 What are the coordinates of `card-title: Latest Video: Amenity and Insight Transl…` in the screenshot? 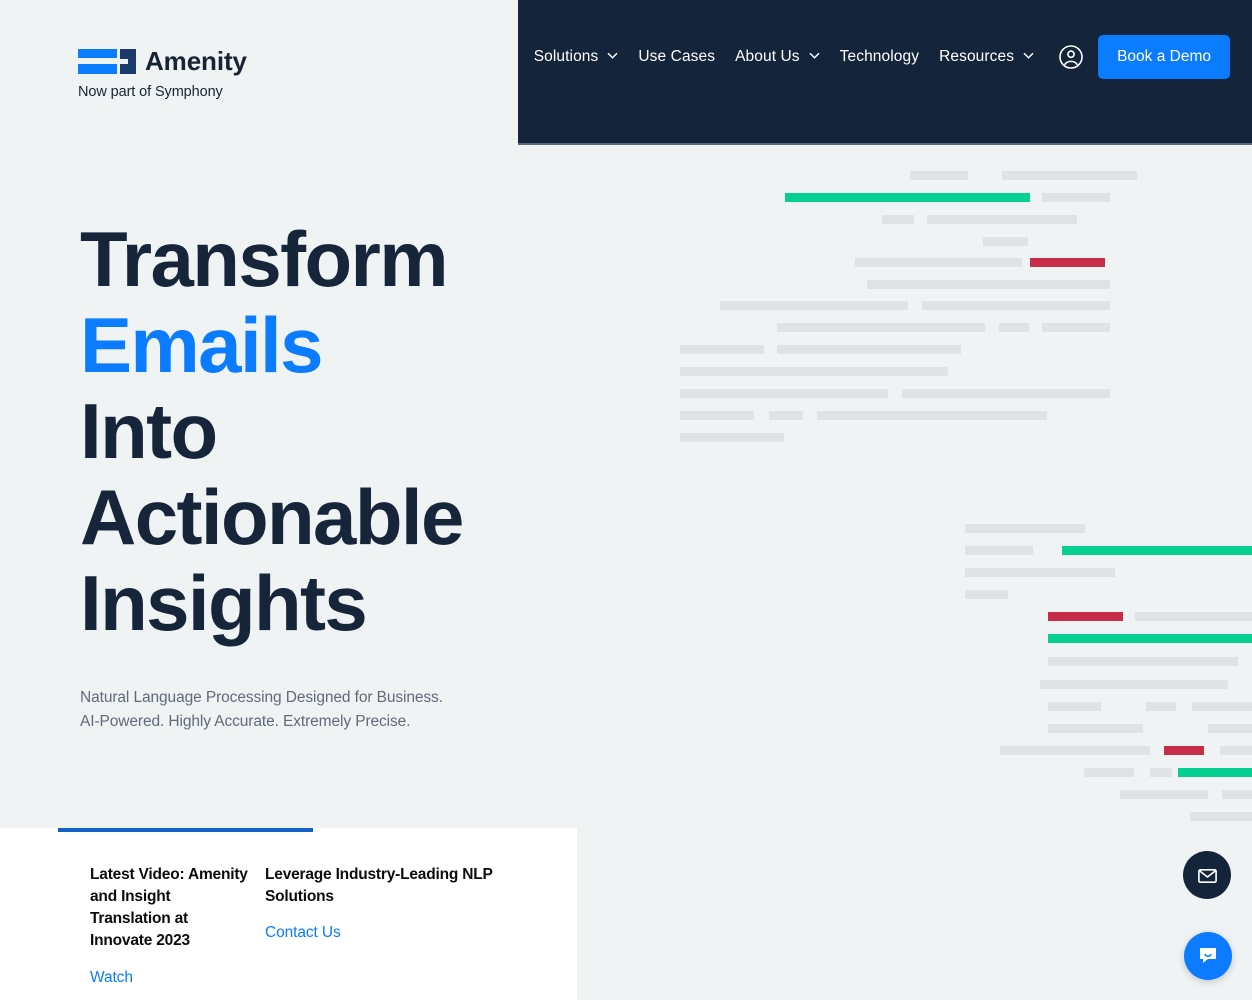 It's located at (169, 907).